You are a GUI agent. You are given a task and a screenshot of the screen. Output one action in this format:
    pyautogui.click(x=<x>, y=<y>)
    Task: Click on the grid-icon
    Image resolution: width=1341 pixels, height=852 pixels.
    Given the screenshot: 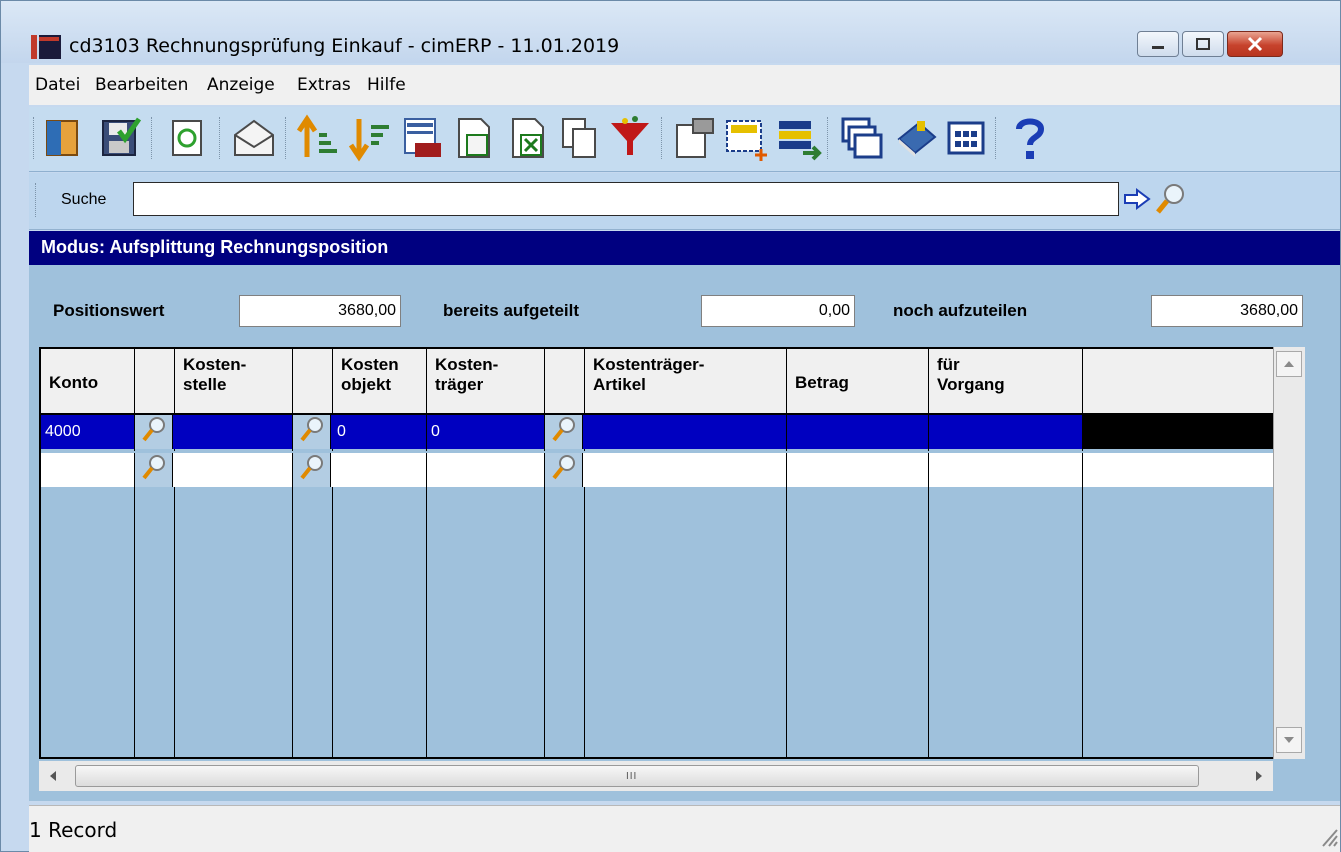 What is the action you would take?
    pyautogui.click(x=966, y=138)
    